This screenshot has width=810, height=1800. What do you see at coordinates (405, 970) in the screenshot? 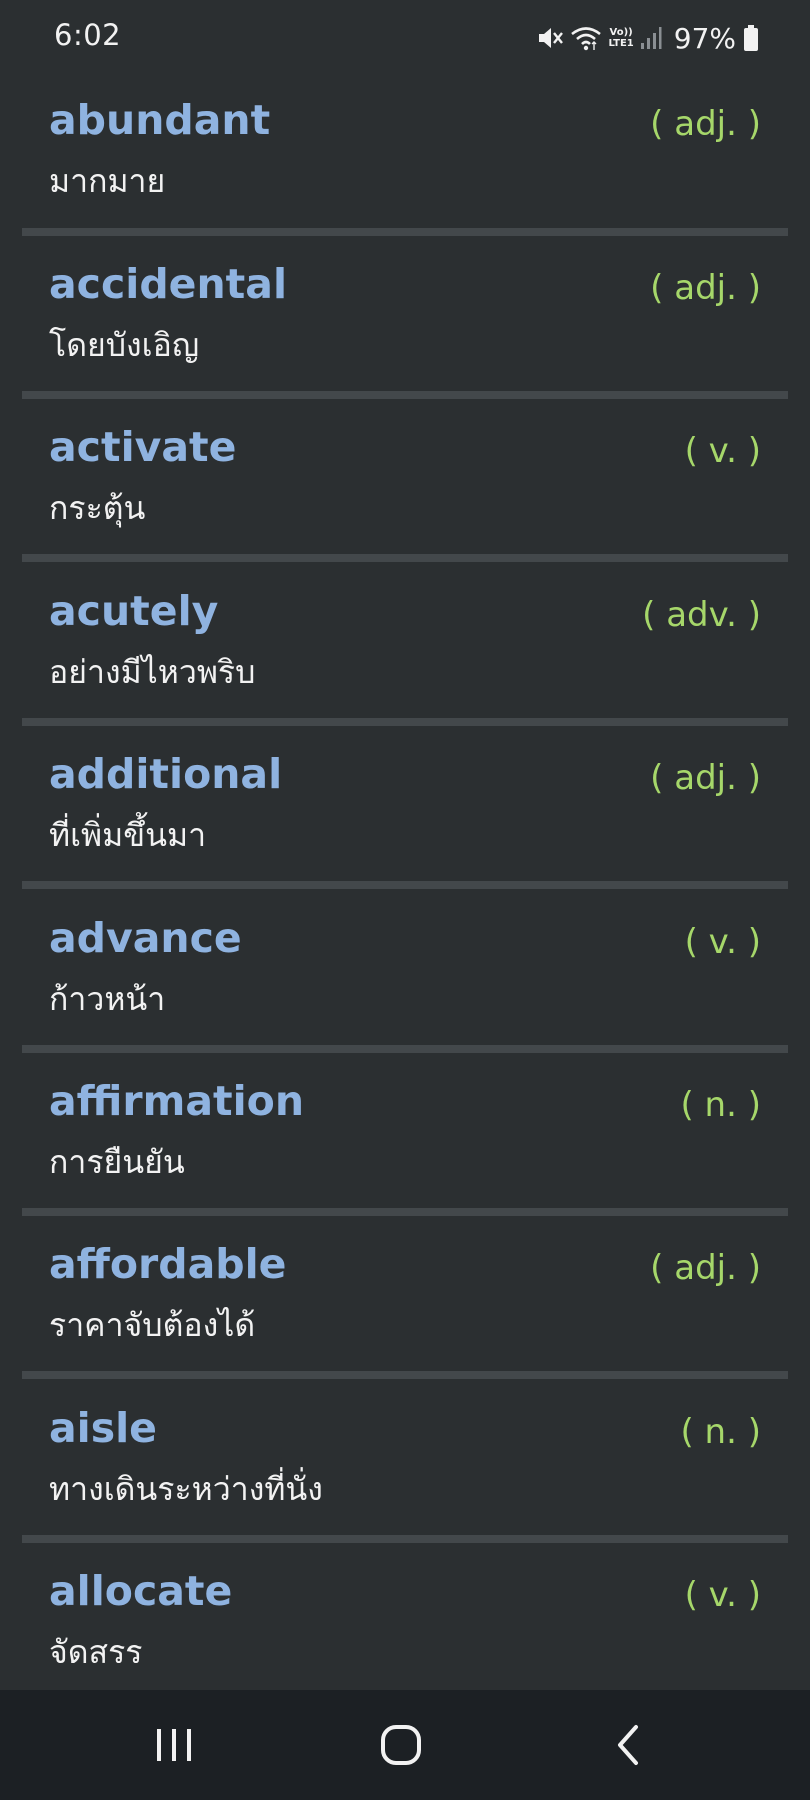
I see `word-row: advance ( v. ) ก้าวหน้า` at bounding box center [405, 970].